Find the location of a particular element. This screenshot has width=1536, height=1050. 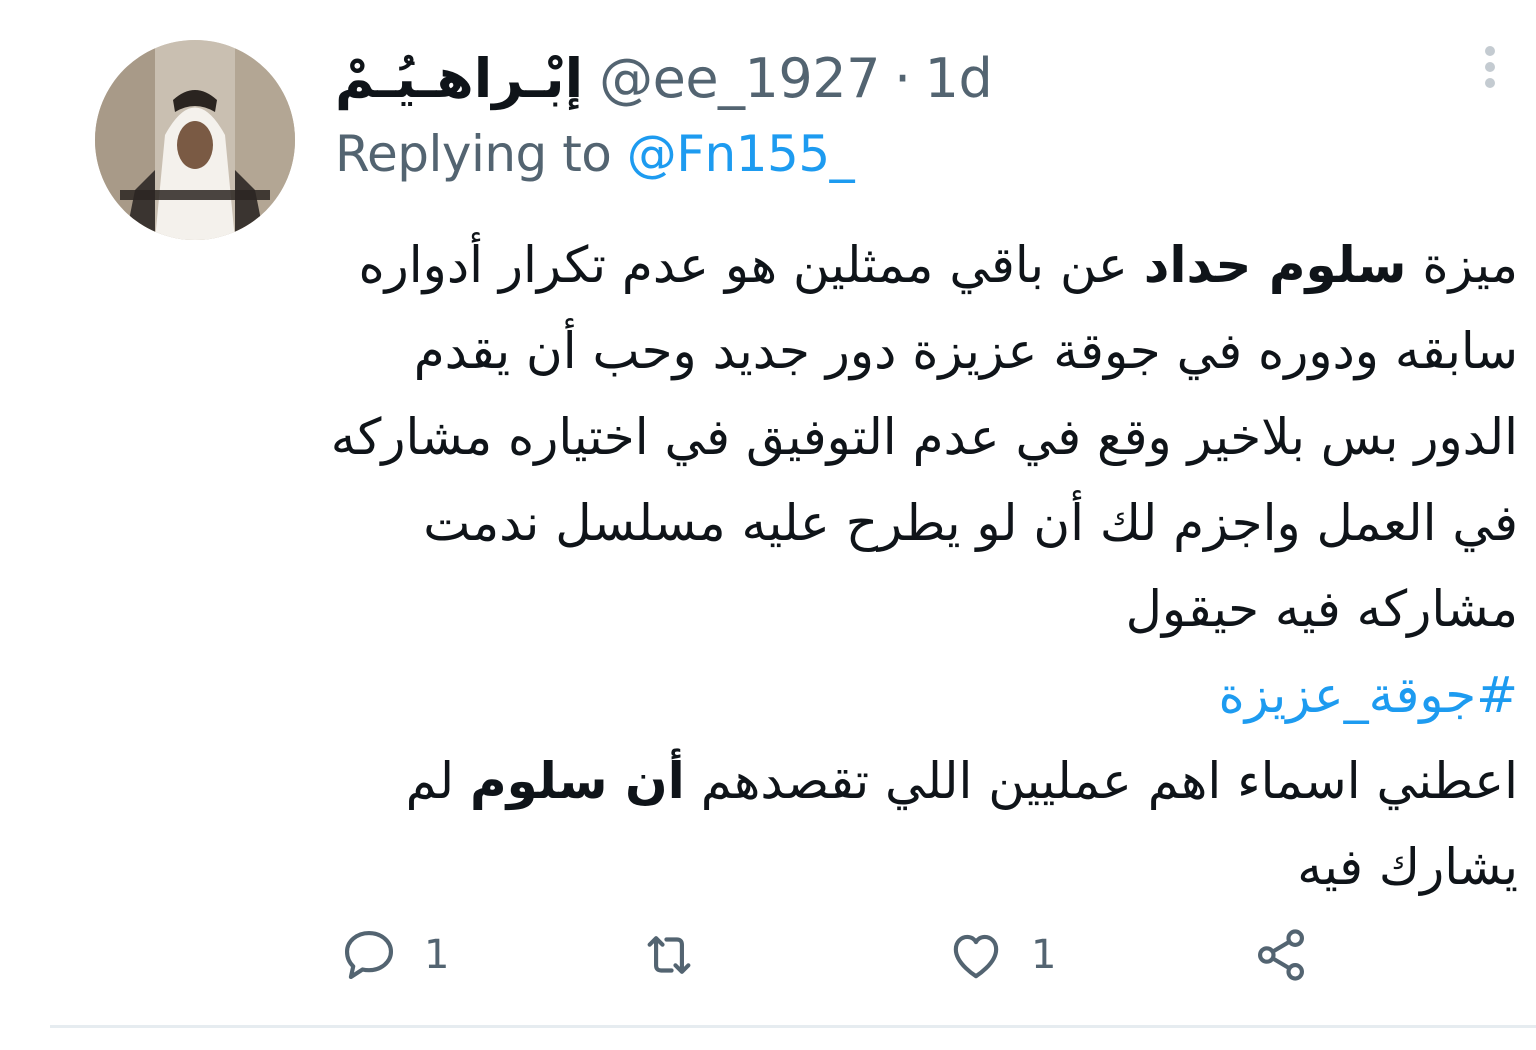

reply-button: 1 is located at coordinates (393, 955).